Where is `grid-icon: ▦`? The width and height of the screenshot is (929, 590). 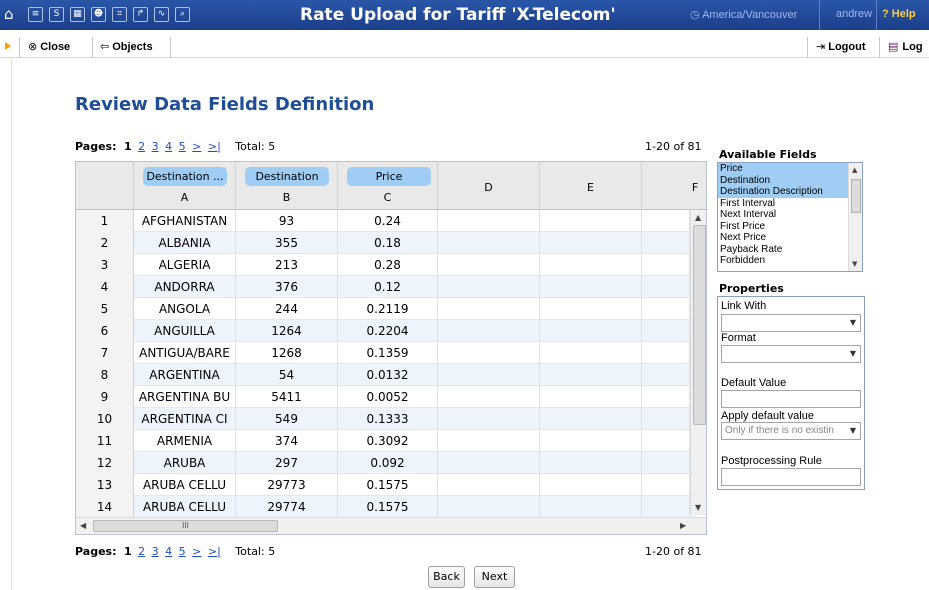 grid-icon: ▦ is located at coordinates (77, 14).